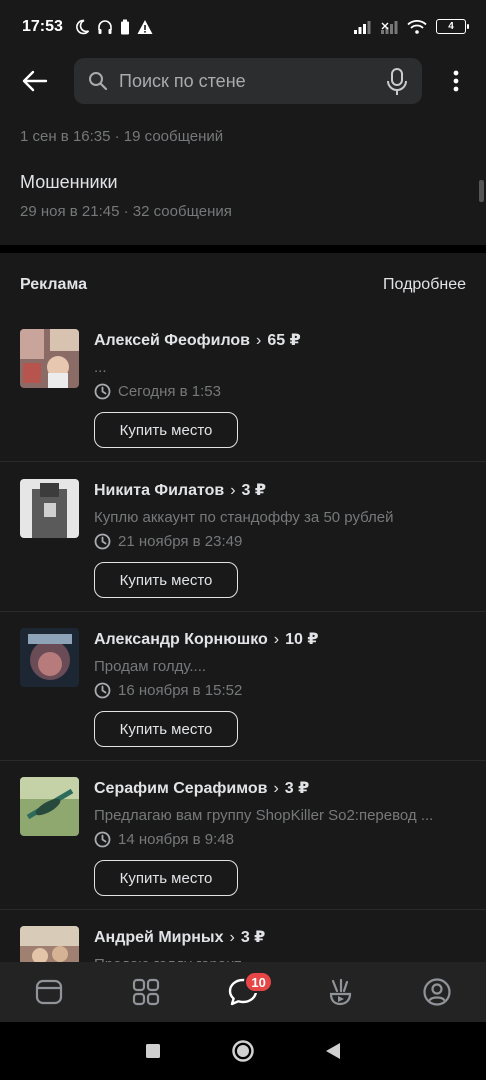  I want to click on search-placeholder: Поиск по стене, so click(182, 81).